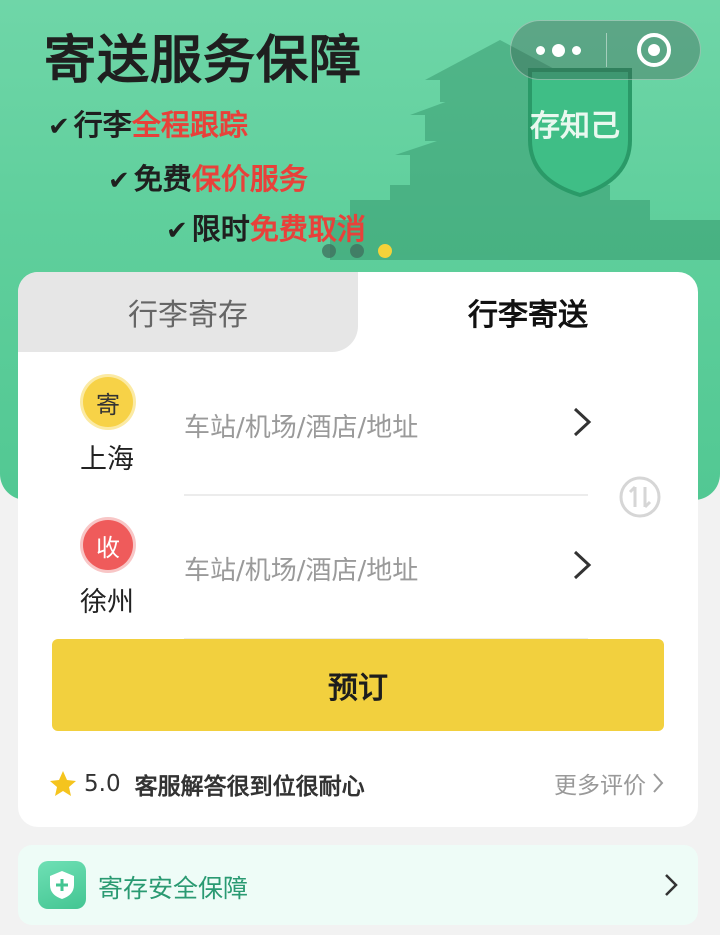 The height and width of the screenshot is (935, 720). I want to click on swap-icon, so click(640, 497).